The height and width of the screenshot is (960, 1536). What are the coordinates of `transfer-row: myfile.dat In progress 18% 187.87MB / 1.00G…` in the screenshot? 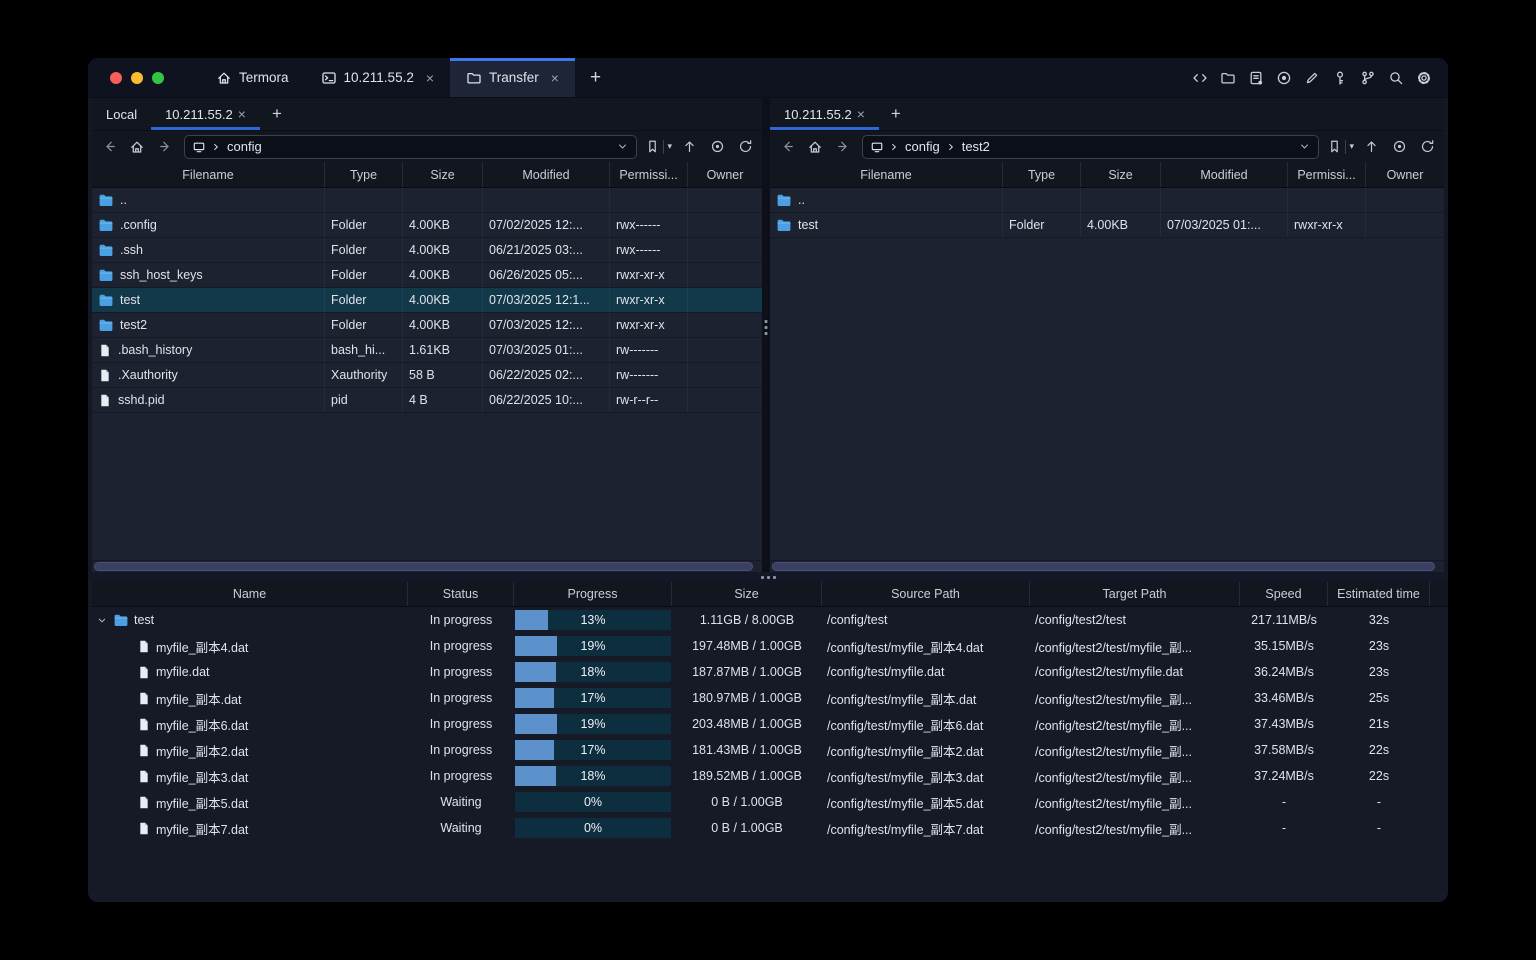 It's located at (761, 672).